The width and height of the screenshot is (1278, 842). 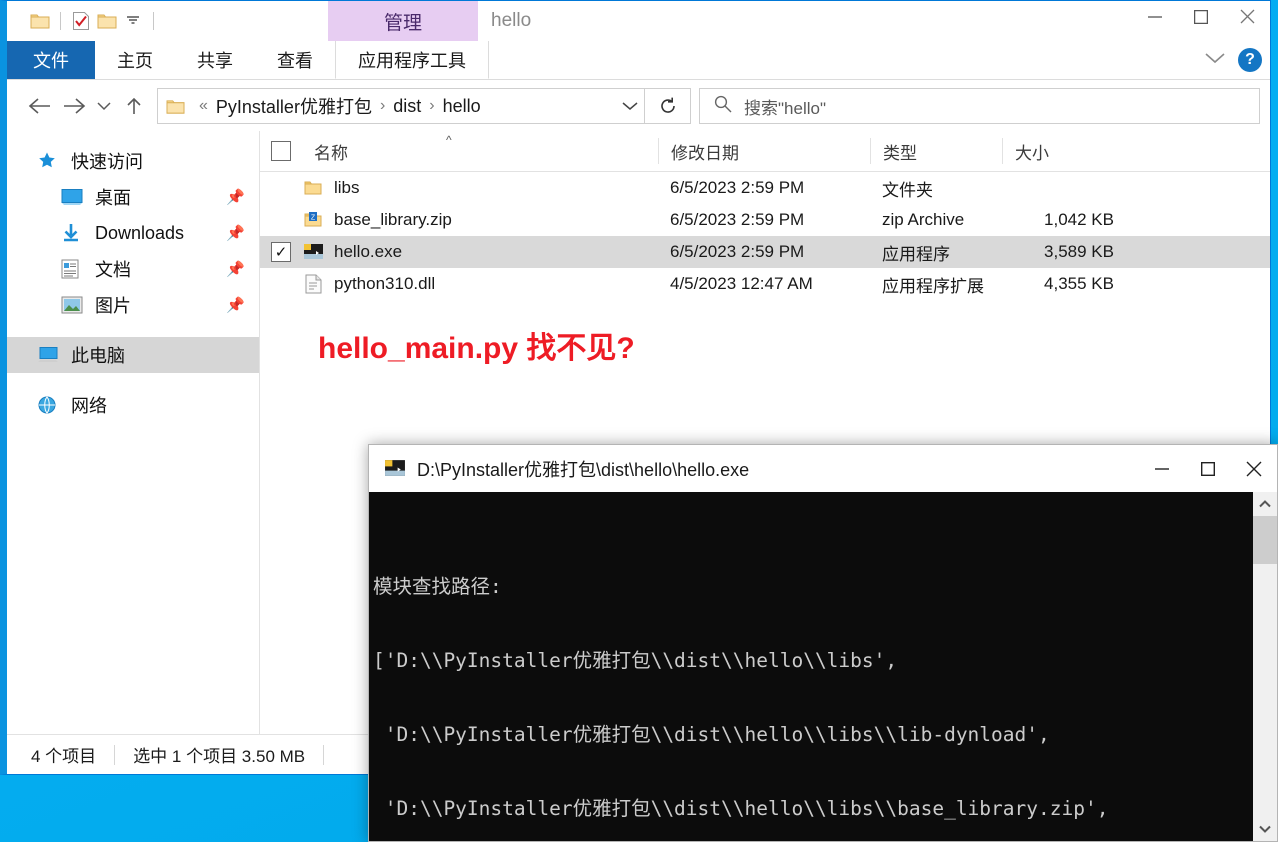 What do you see at coordinates (51, 60) in the screenshot?
I see `tab-file: 文件` at bounding box center [51, 60].